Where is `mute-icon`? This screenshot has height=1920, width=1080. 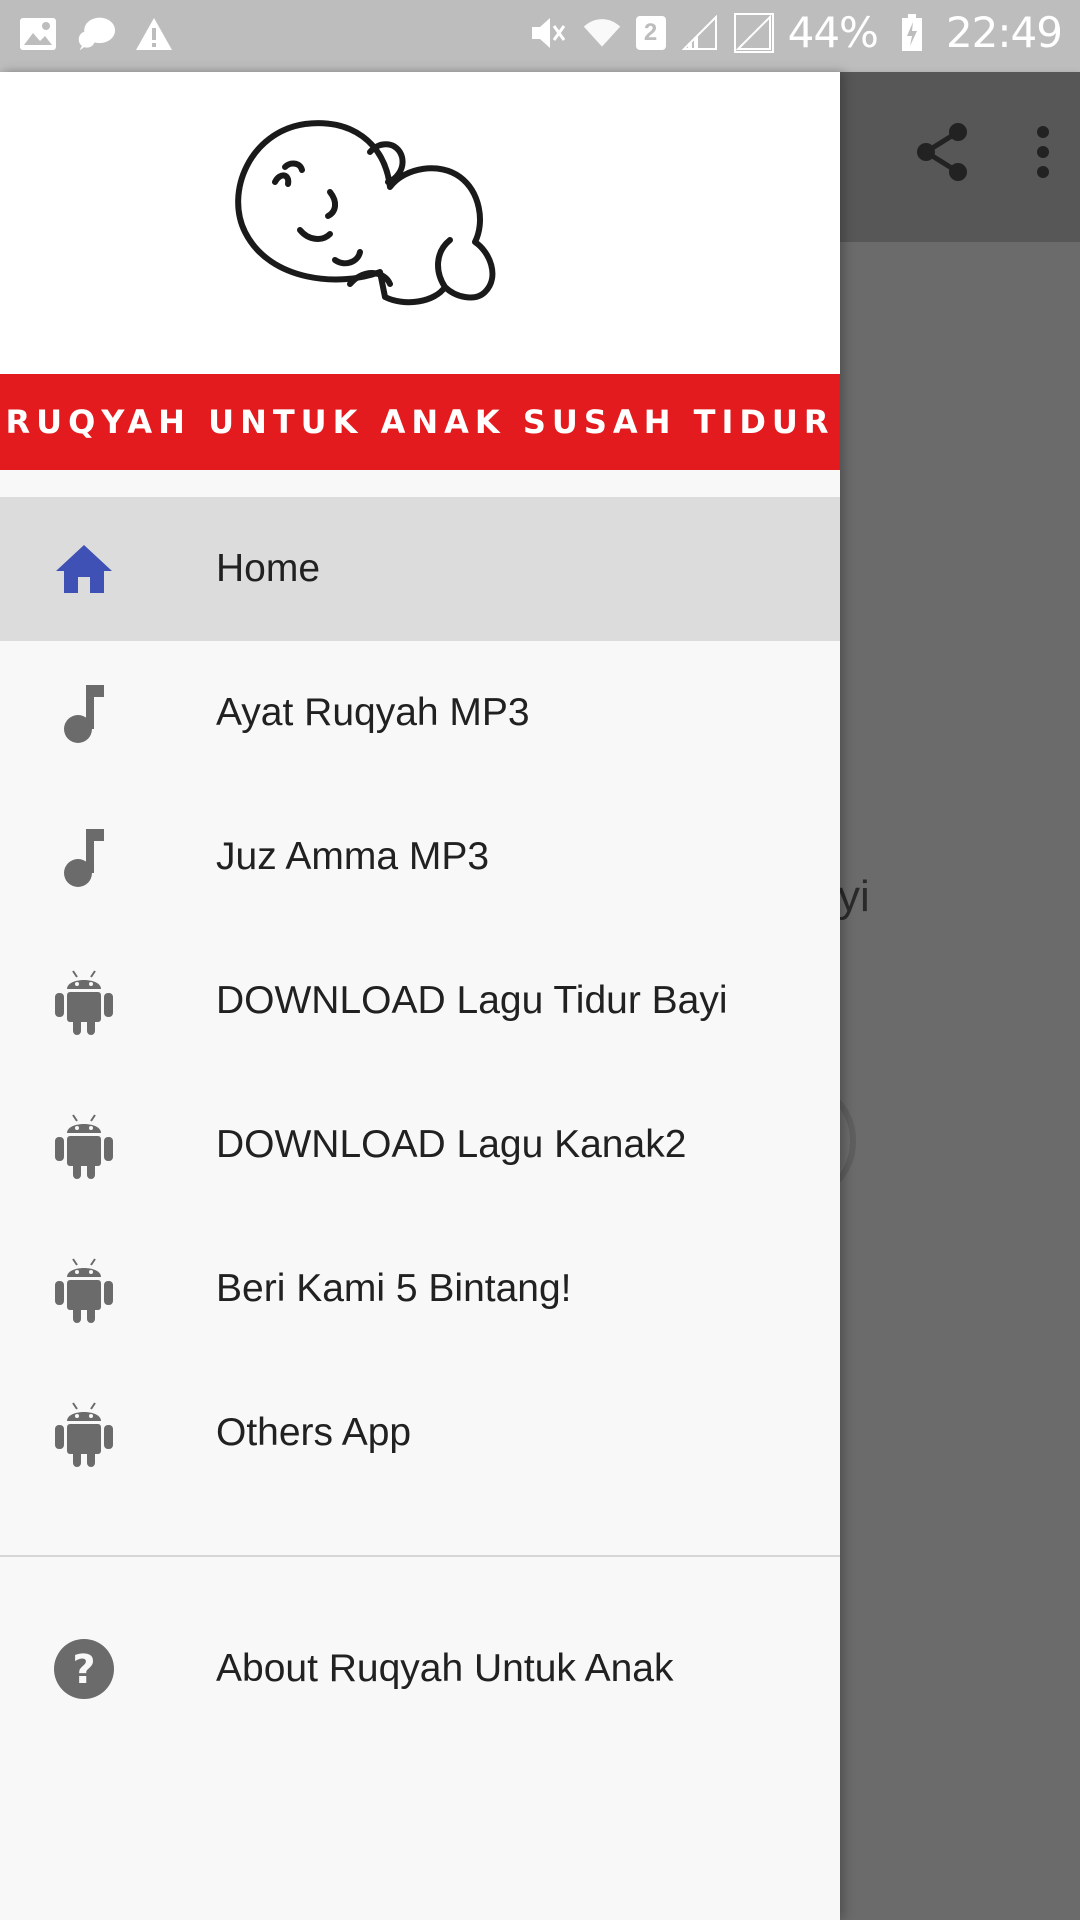
mute-icon is located at coordinates (548, 33).